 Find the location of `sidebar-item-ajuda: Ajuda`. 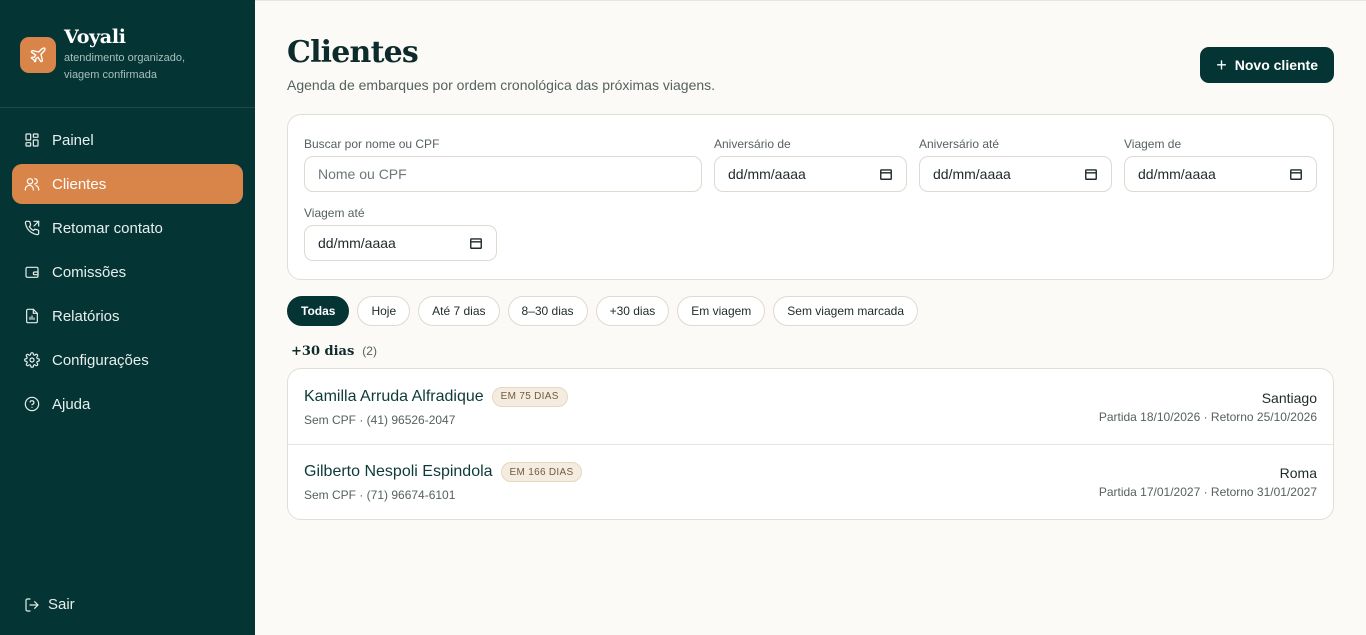

sidebar-item-ajuda: Ajuda is located at coordinates (127, 404).